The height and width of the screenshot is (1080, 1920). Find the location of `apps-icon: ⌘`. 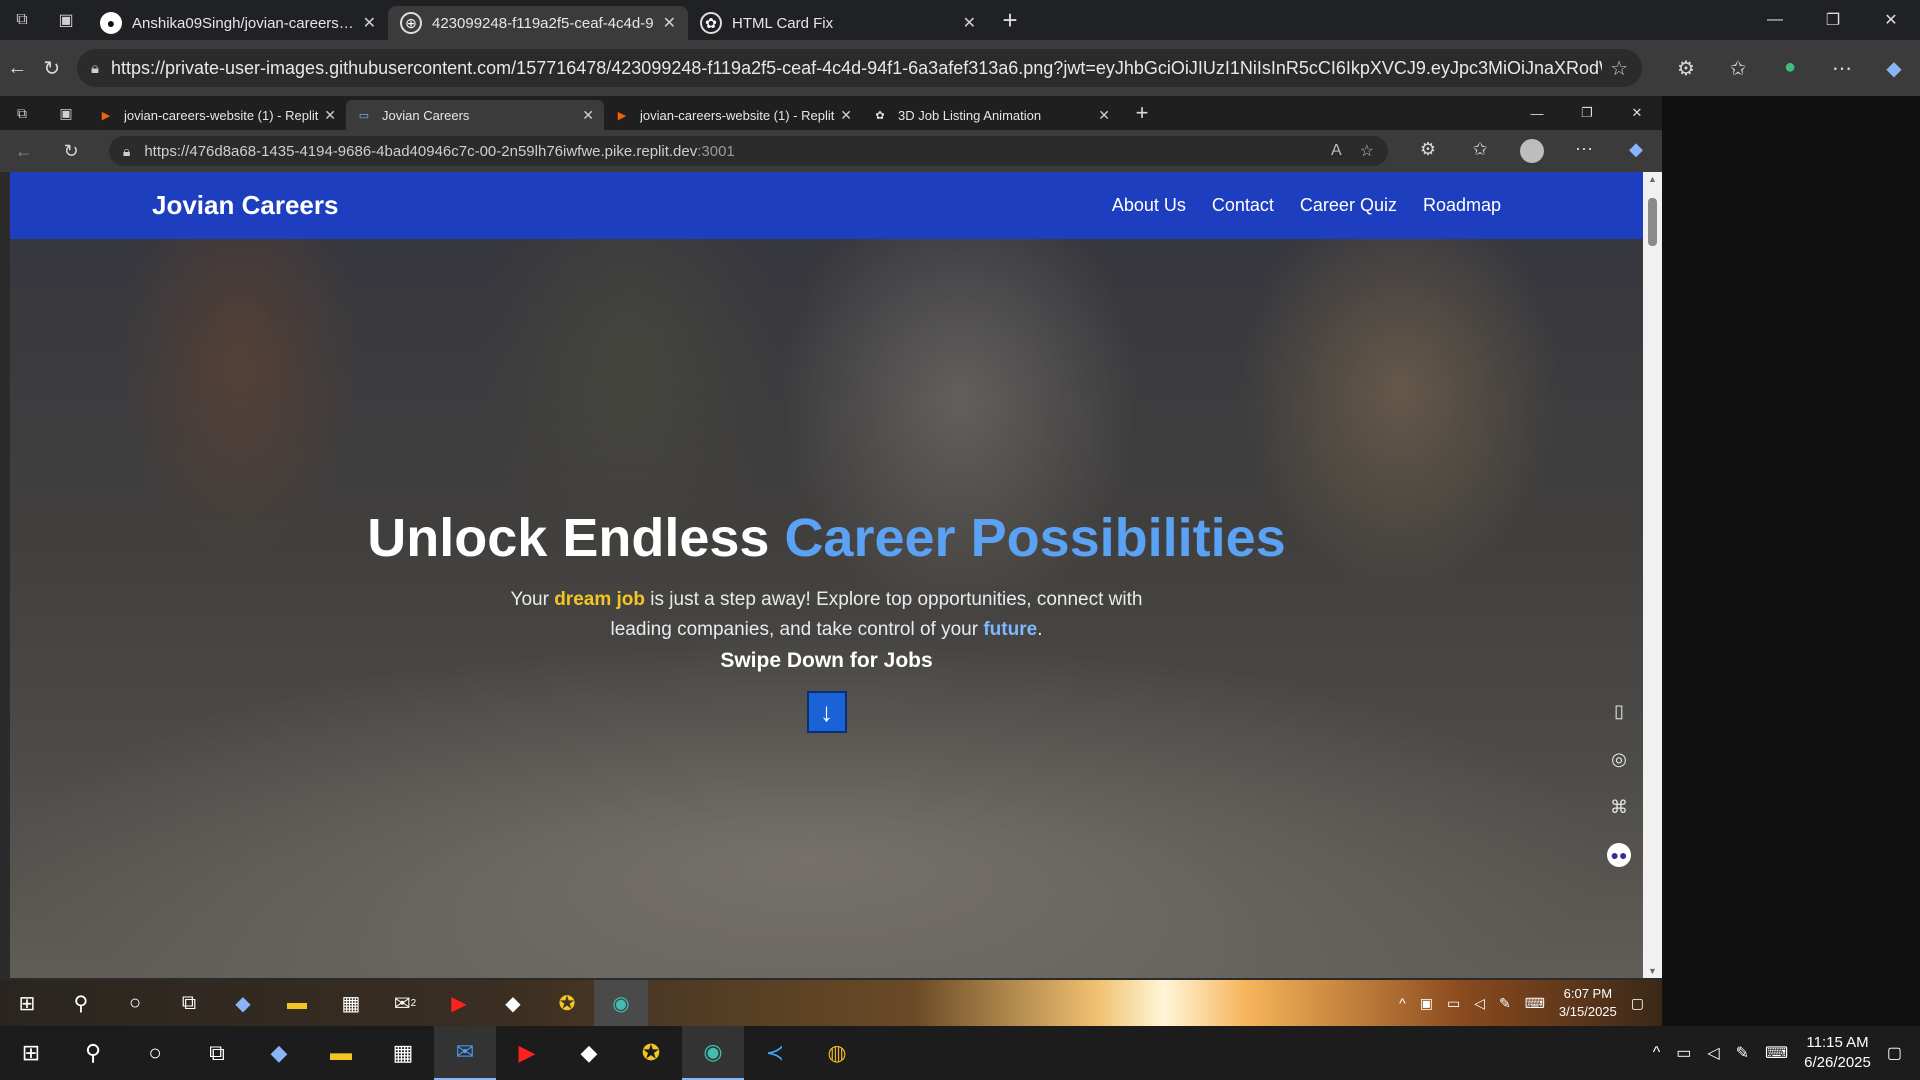

apps-icon: ⌘ is located at coordinates (1619, 807).